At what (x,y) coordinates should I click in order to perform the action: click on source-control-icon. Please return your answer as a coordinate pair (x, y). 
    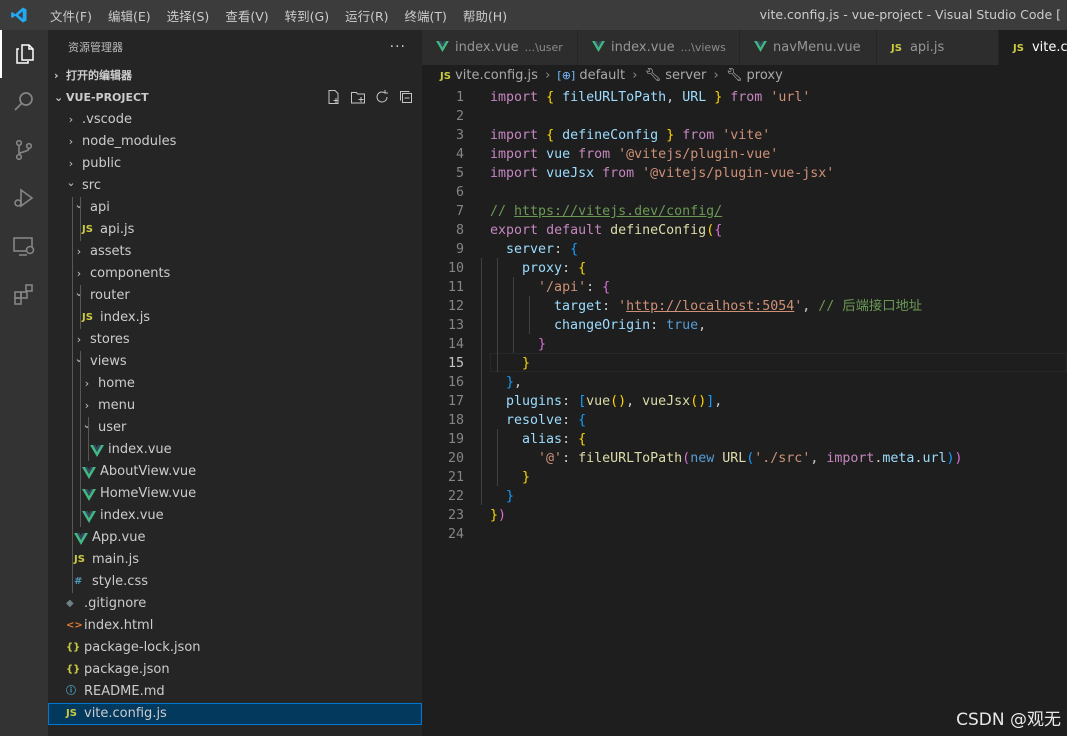
    Looking at the image, I should click on (24, 150).